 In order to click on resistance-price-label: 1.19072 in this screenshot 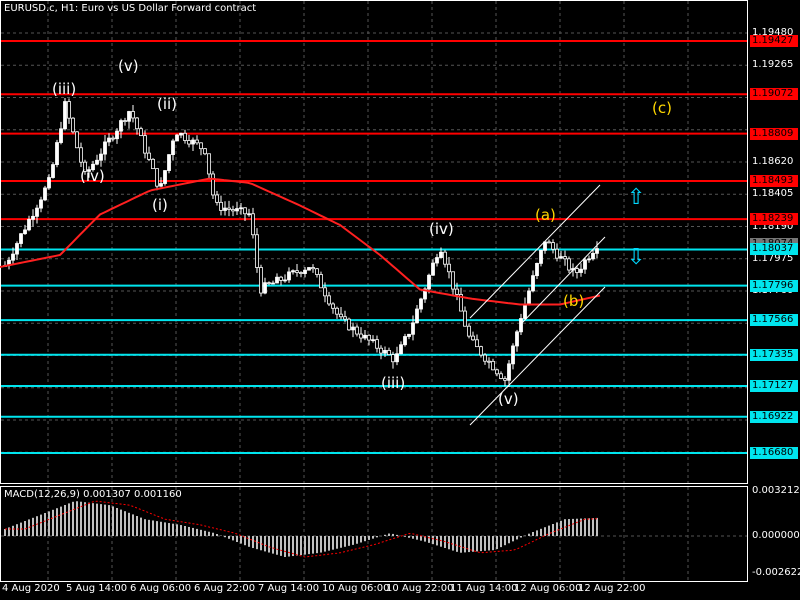, I will do `click(774, 94)`.